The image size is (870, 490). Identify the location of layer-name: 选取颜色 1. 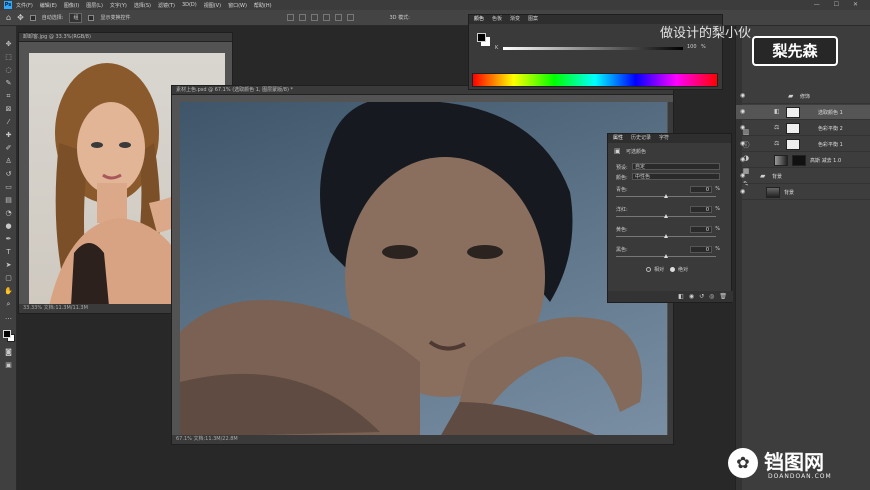
(830, 112).